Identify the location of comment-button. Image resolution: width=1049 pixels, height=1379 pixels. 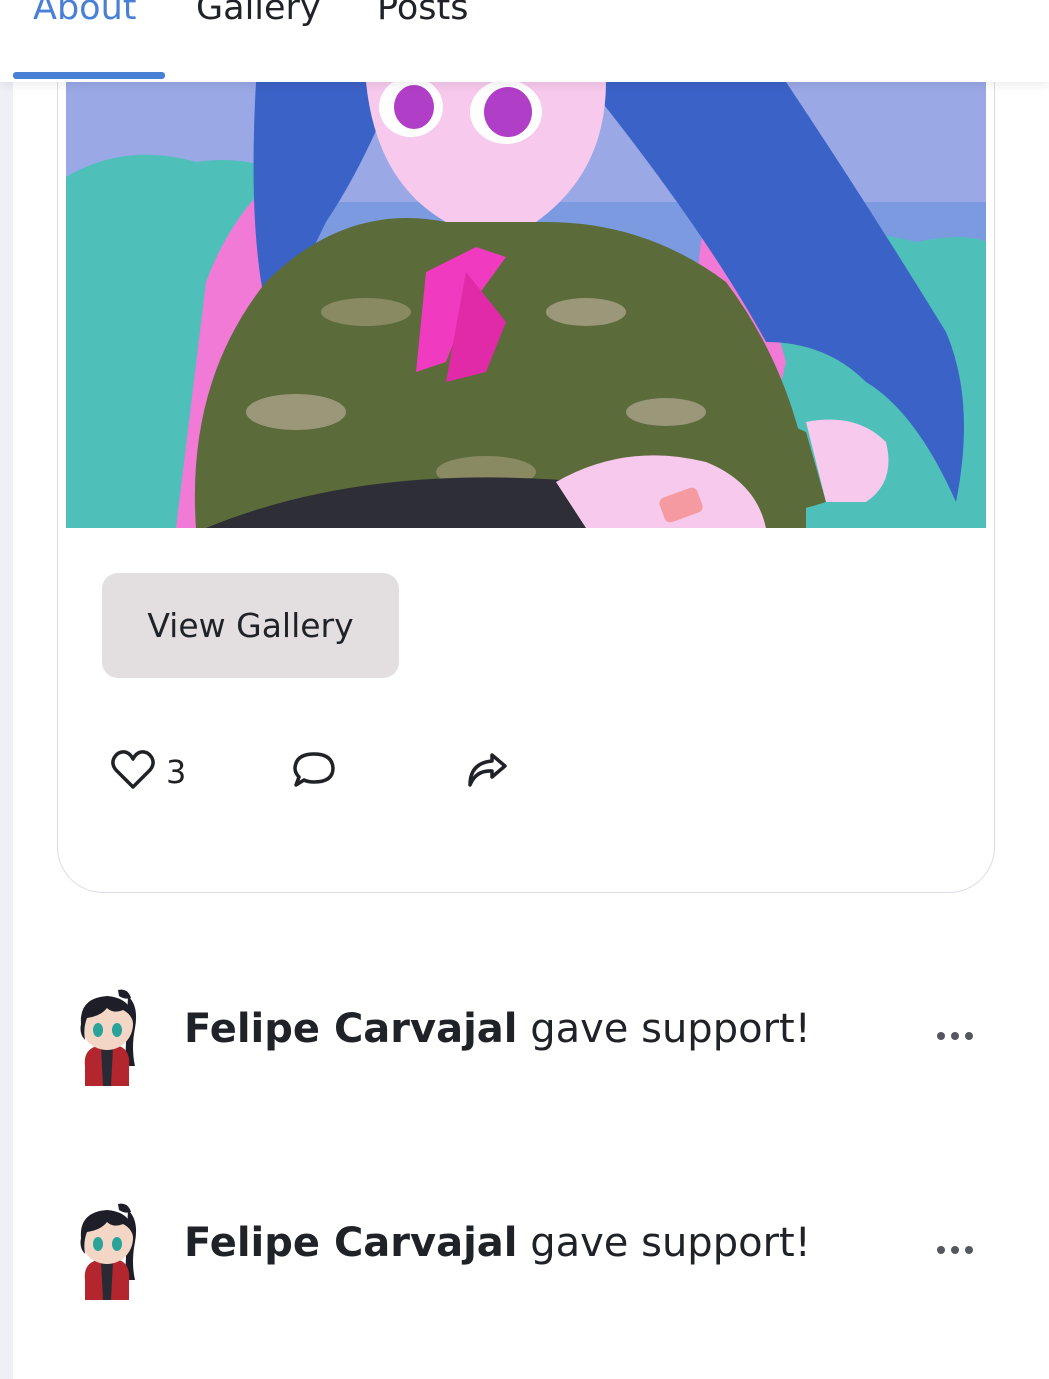
(314, 772).